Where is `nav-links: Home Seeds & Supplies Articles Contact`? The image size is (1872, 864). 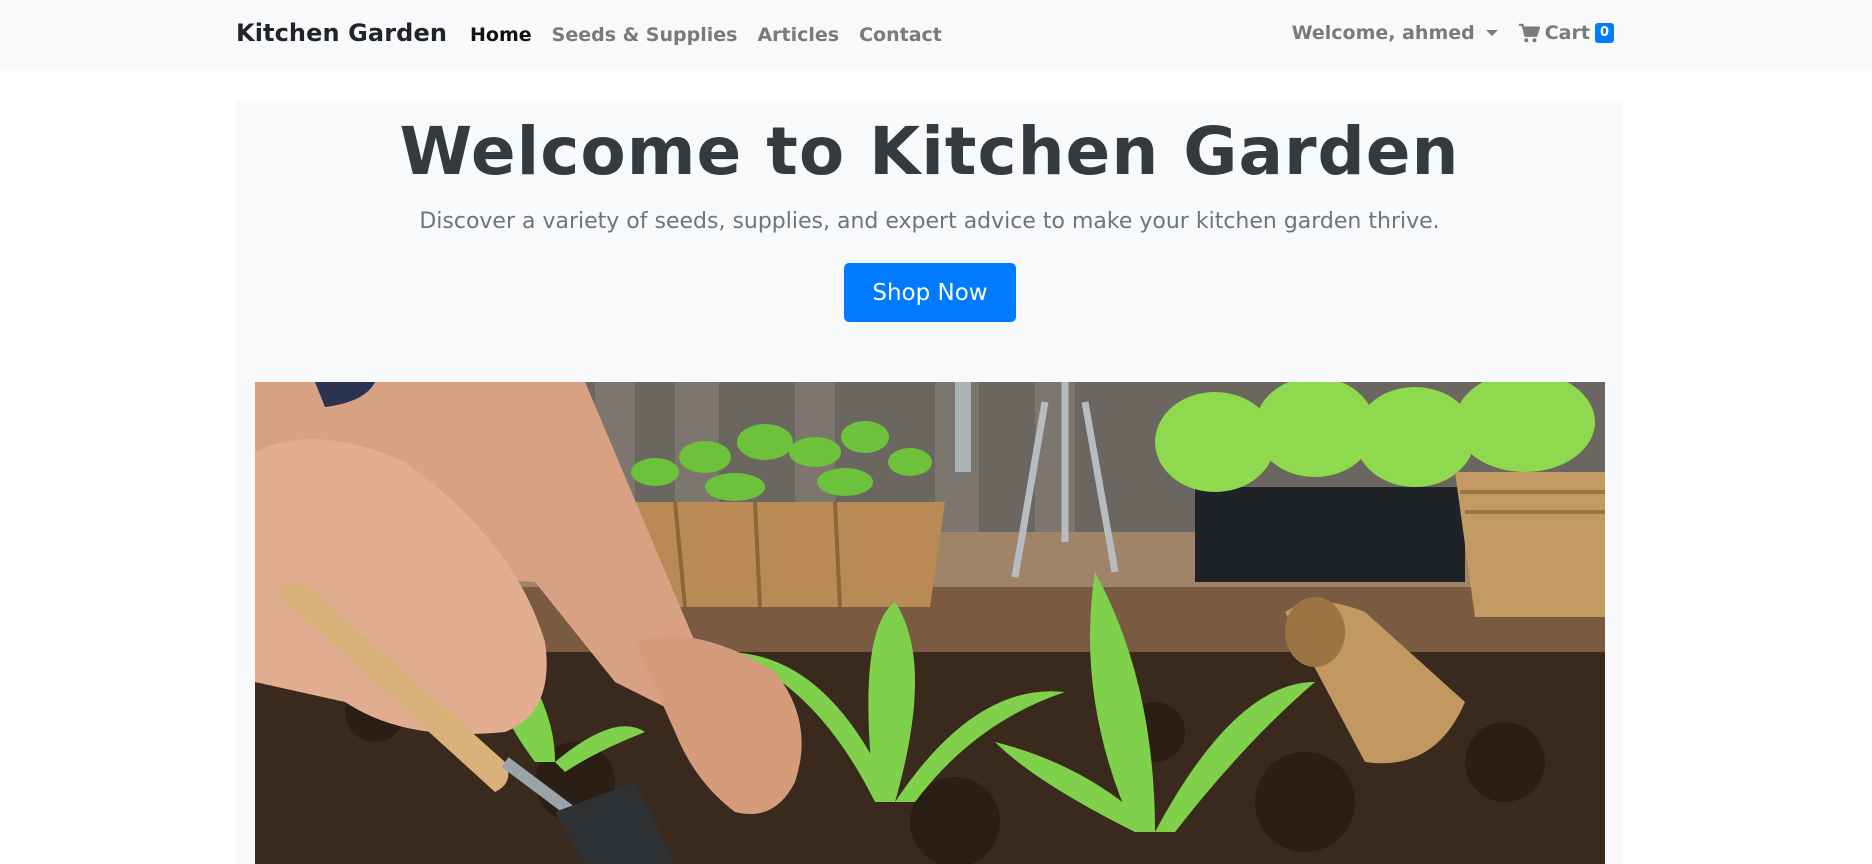 nav-links: Home Seeds & Supplies Articles Contact is located at coordinates (706, 35).